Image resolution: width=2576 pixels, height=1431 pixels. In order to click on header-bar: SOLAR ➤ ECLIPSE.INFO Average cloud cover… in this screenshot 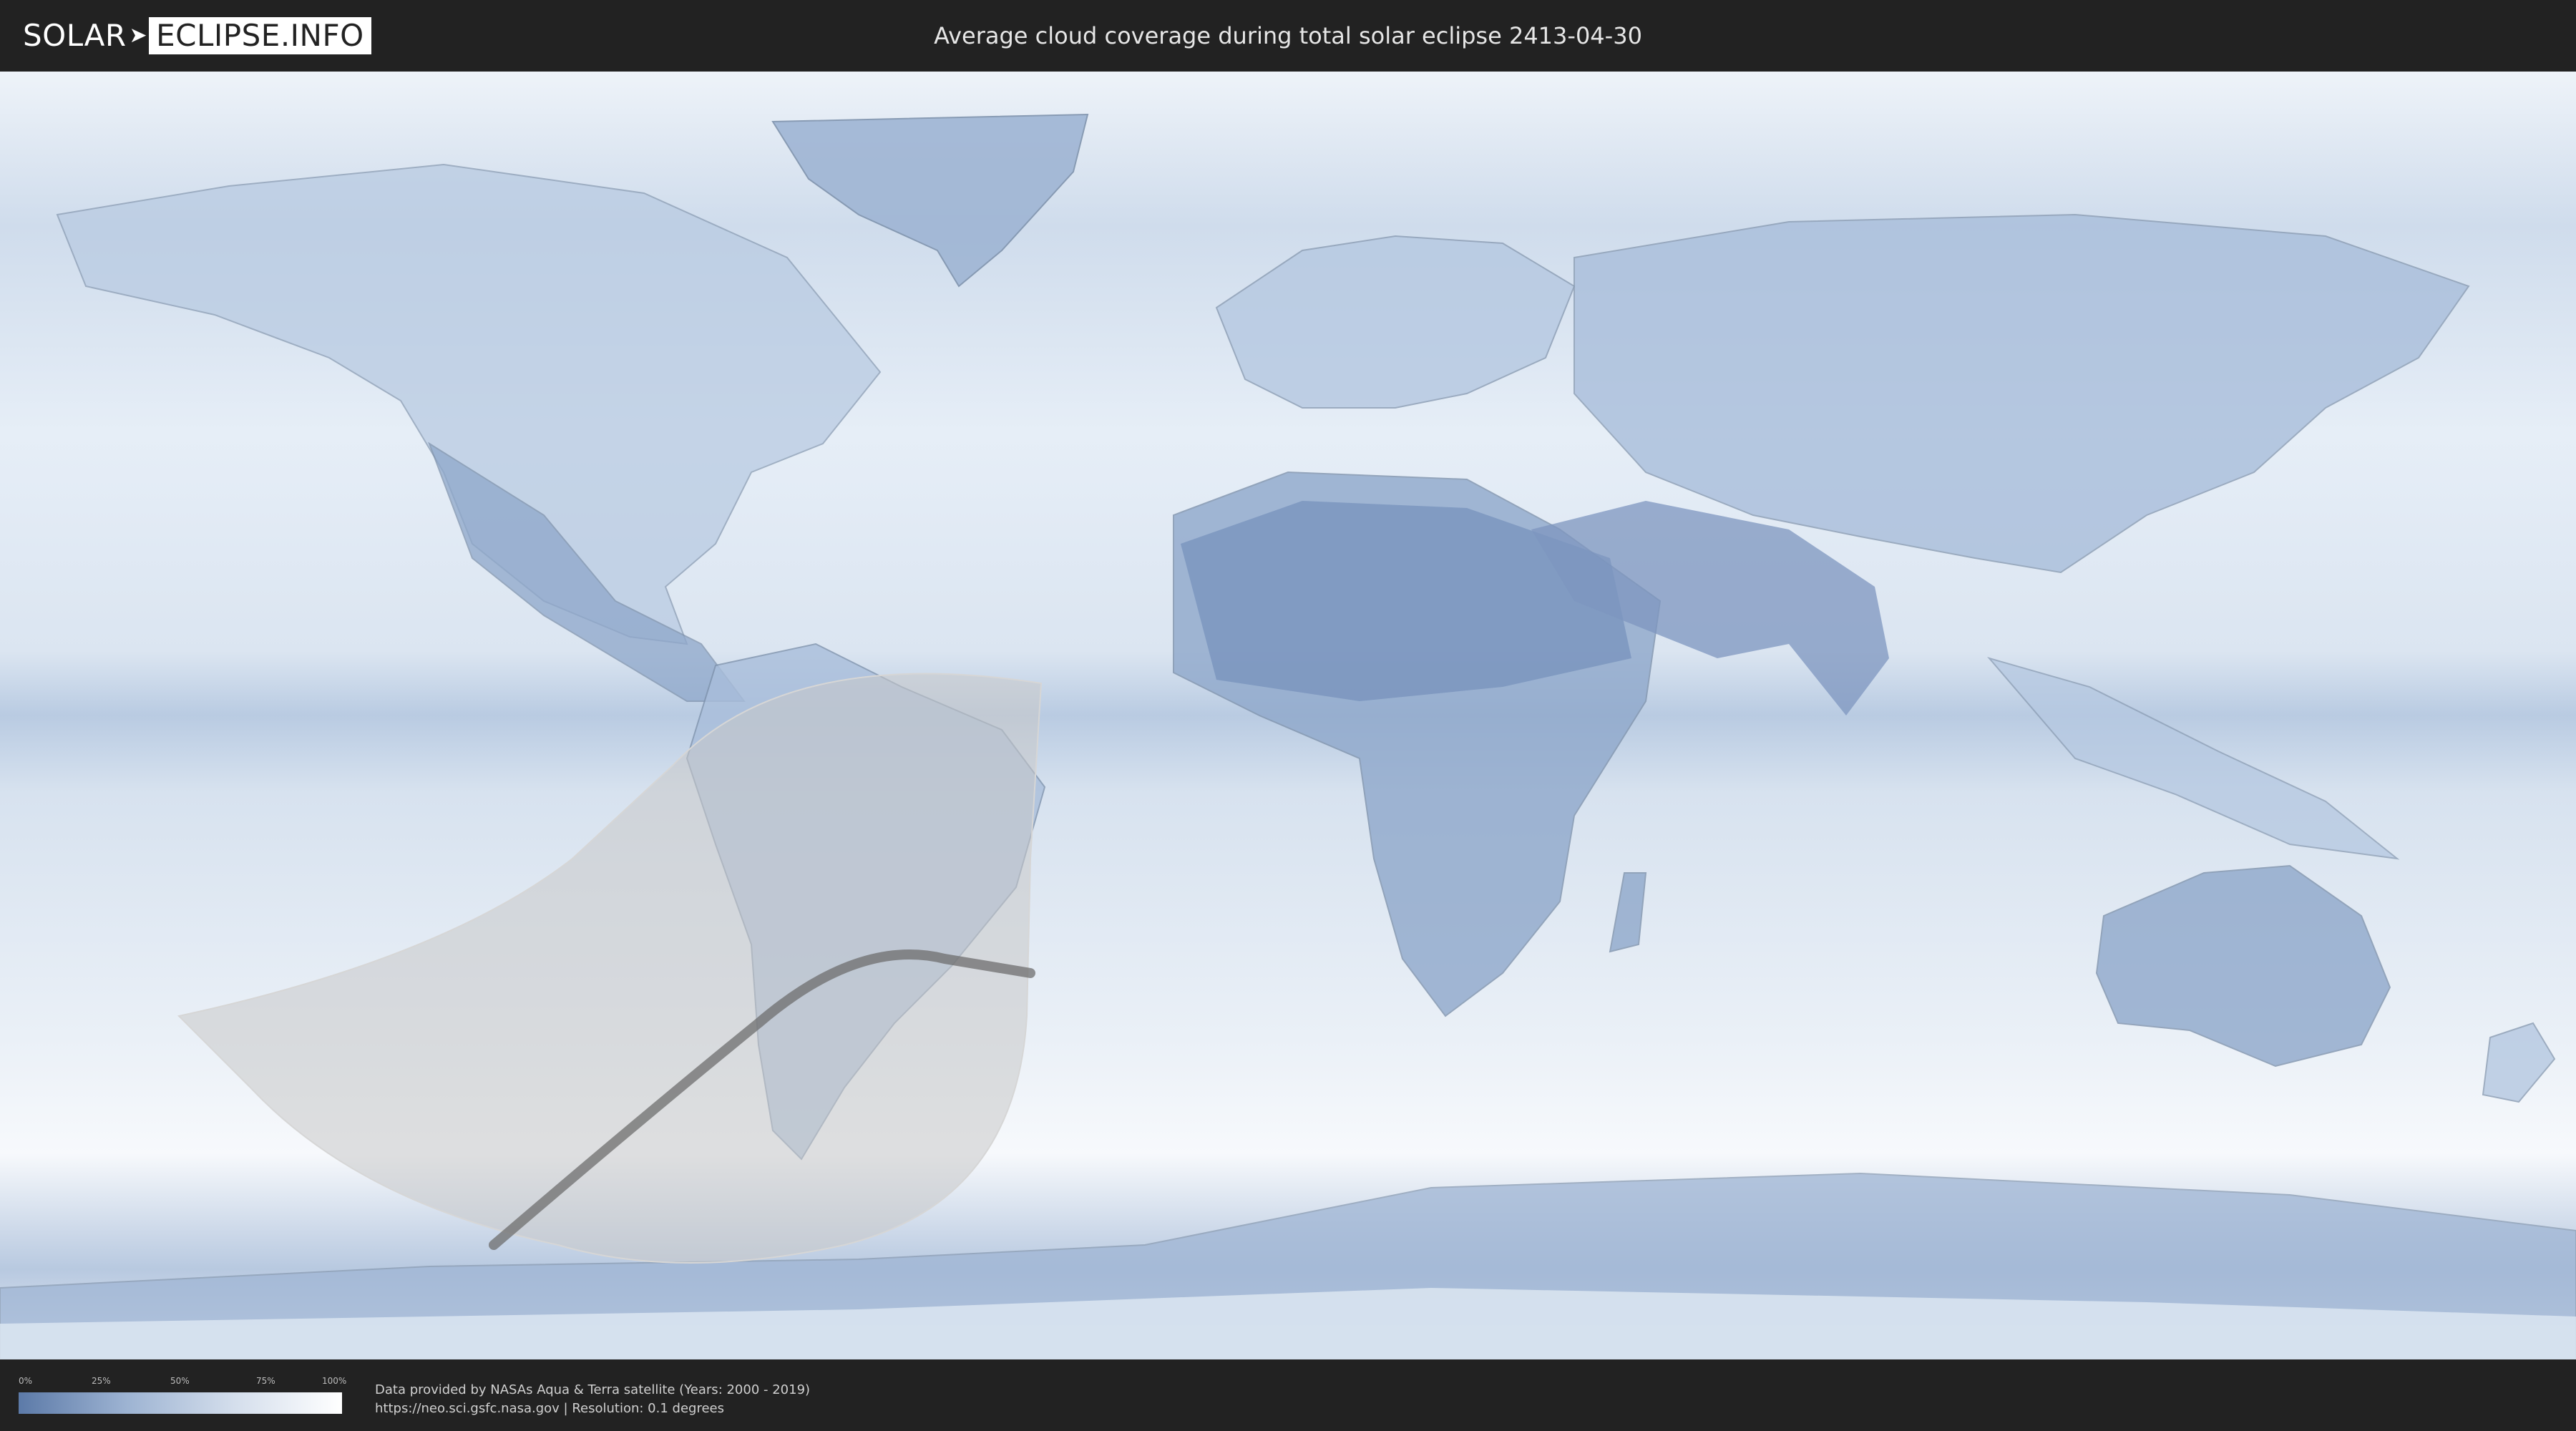, I will do `click(1288, 35)`.